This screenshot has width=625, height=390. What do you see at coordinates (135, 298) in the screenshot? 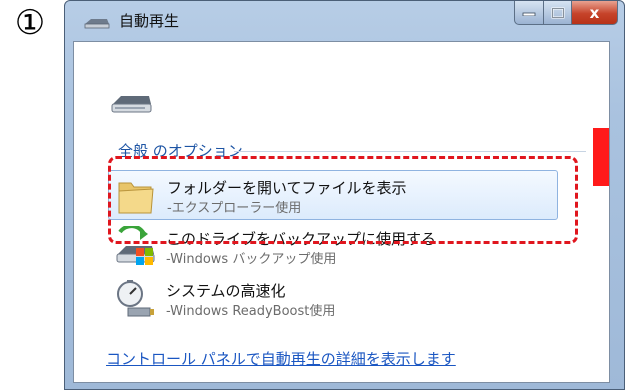
I see `readyboost-icon` at bounding box center [135, 298].